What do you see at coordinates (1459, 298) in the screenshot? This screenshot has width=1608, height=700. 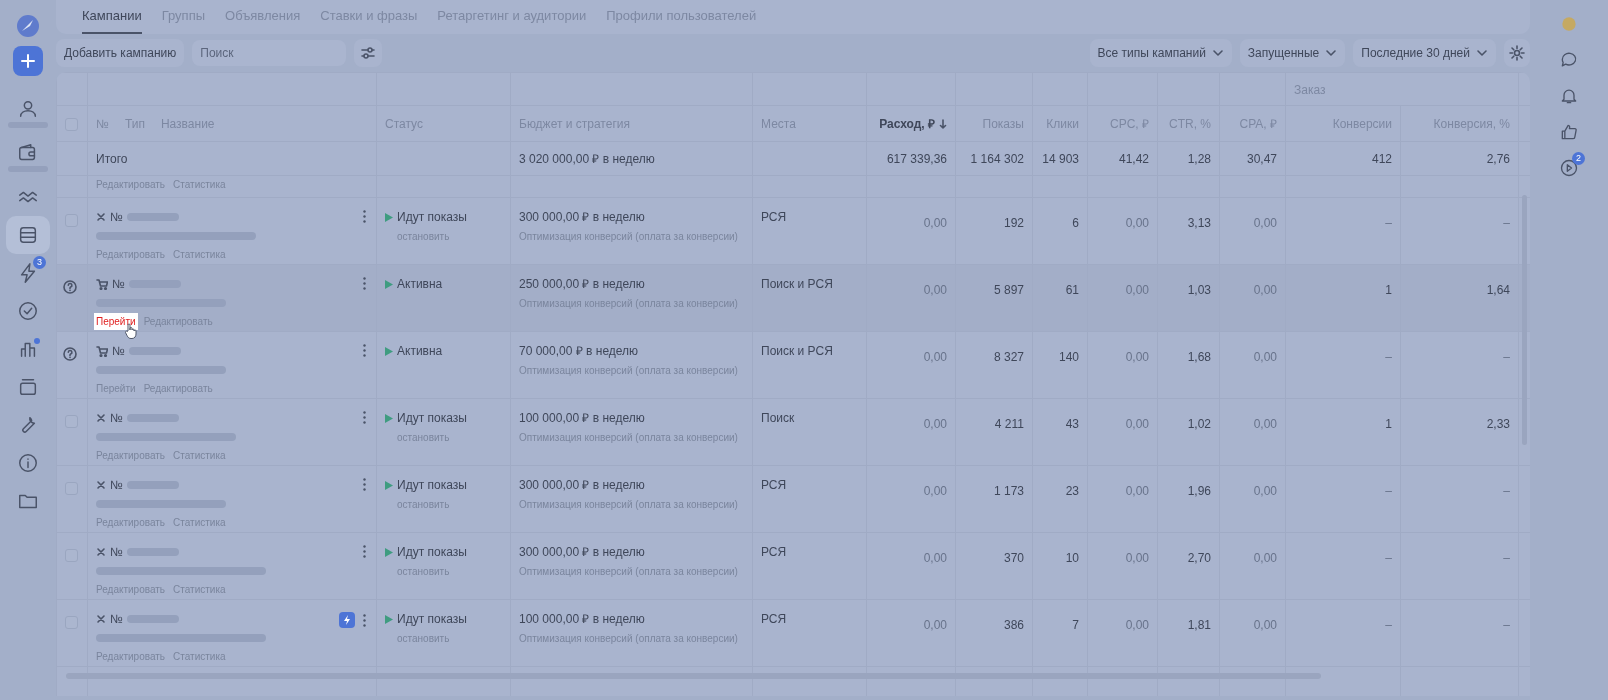 I see `table-cell: 1,64` at bounding box center [1459, 298].